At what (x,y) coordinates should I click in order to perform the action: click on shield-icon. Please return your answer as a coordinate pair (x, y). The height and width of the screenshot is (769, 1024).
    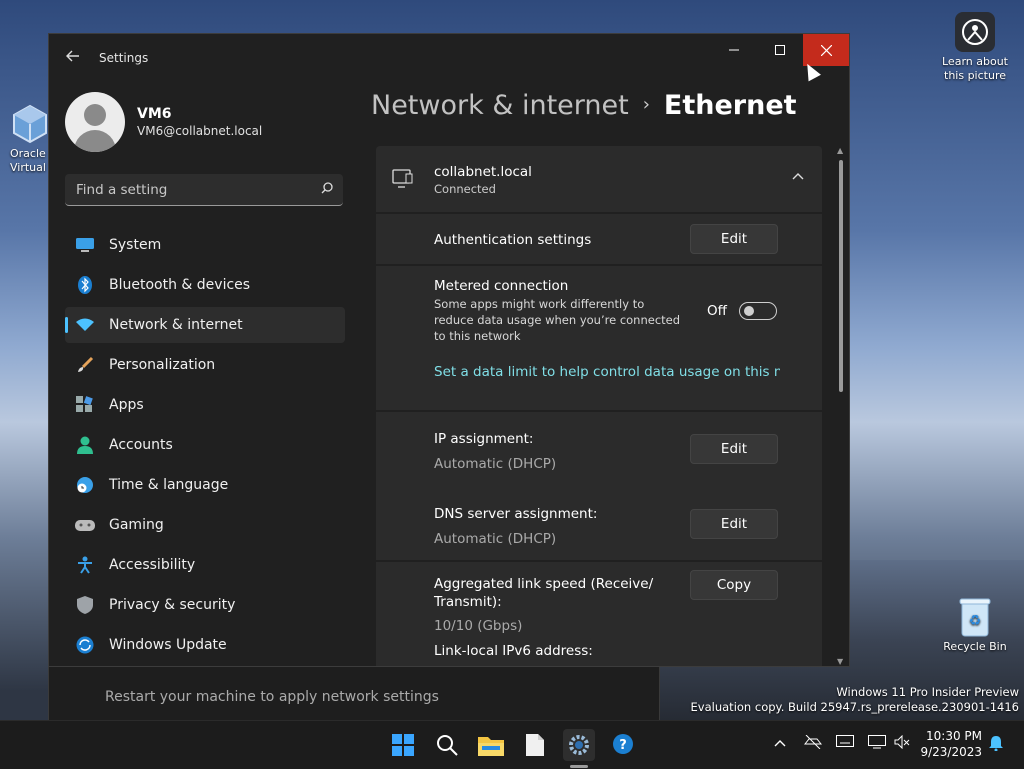
    Looking at the image, I should click on (85, 605).